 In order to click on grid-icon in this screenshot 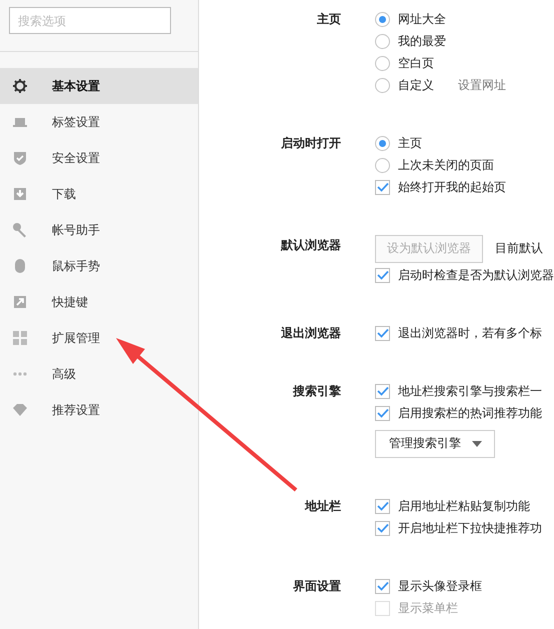, I will do `click(20, 338)`.